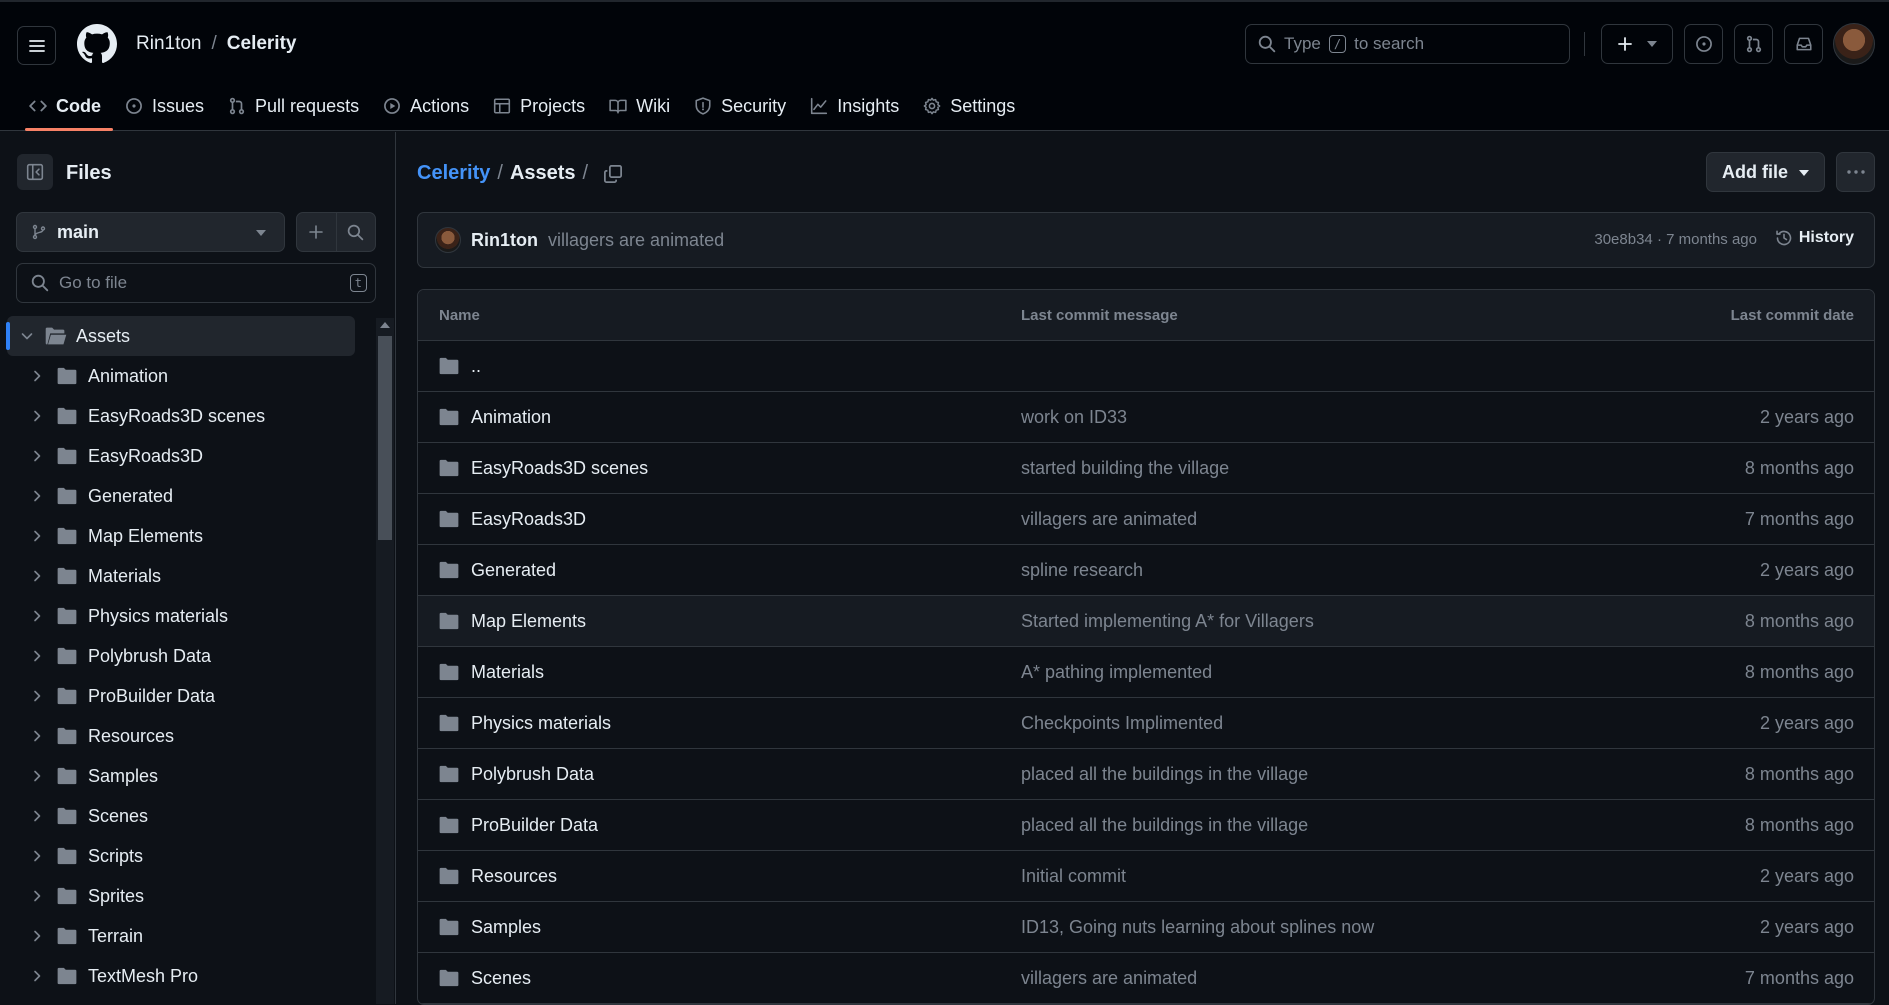  What do you see at coordinates (97, 44) in the screenshot?
I see `github-logo-icon` at bounding box center [97, 44].